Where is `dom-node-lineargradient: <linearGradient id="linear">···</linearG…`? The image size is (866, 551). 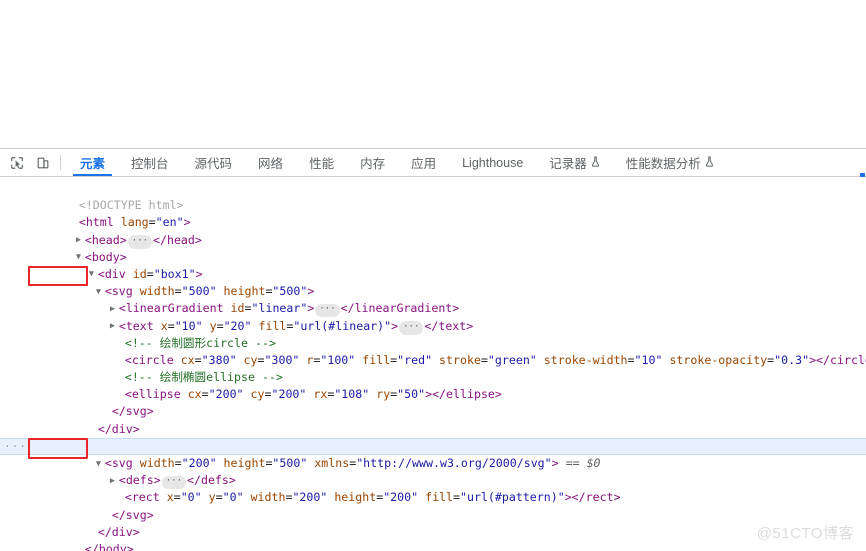
dom-node-lineargradient: <linearGradient id="linear">···</linearG… is located at coordinates (433, 300).